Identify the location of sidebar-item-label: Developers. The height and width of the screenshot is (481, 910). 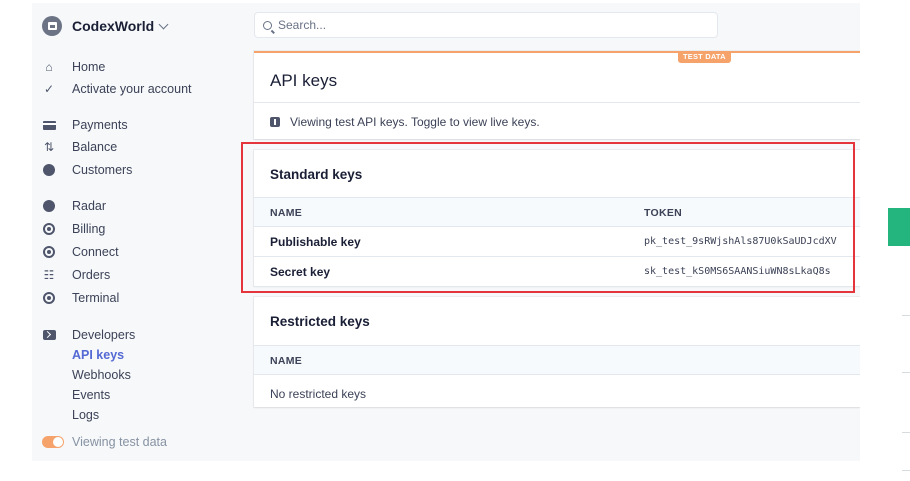
(104, 335).